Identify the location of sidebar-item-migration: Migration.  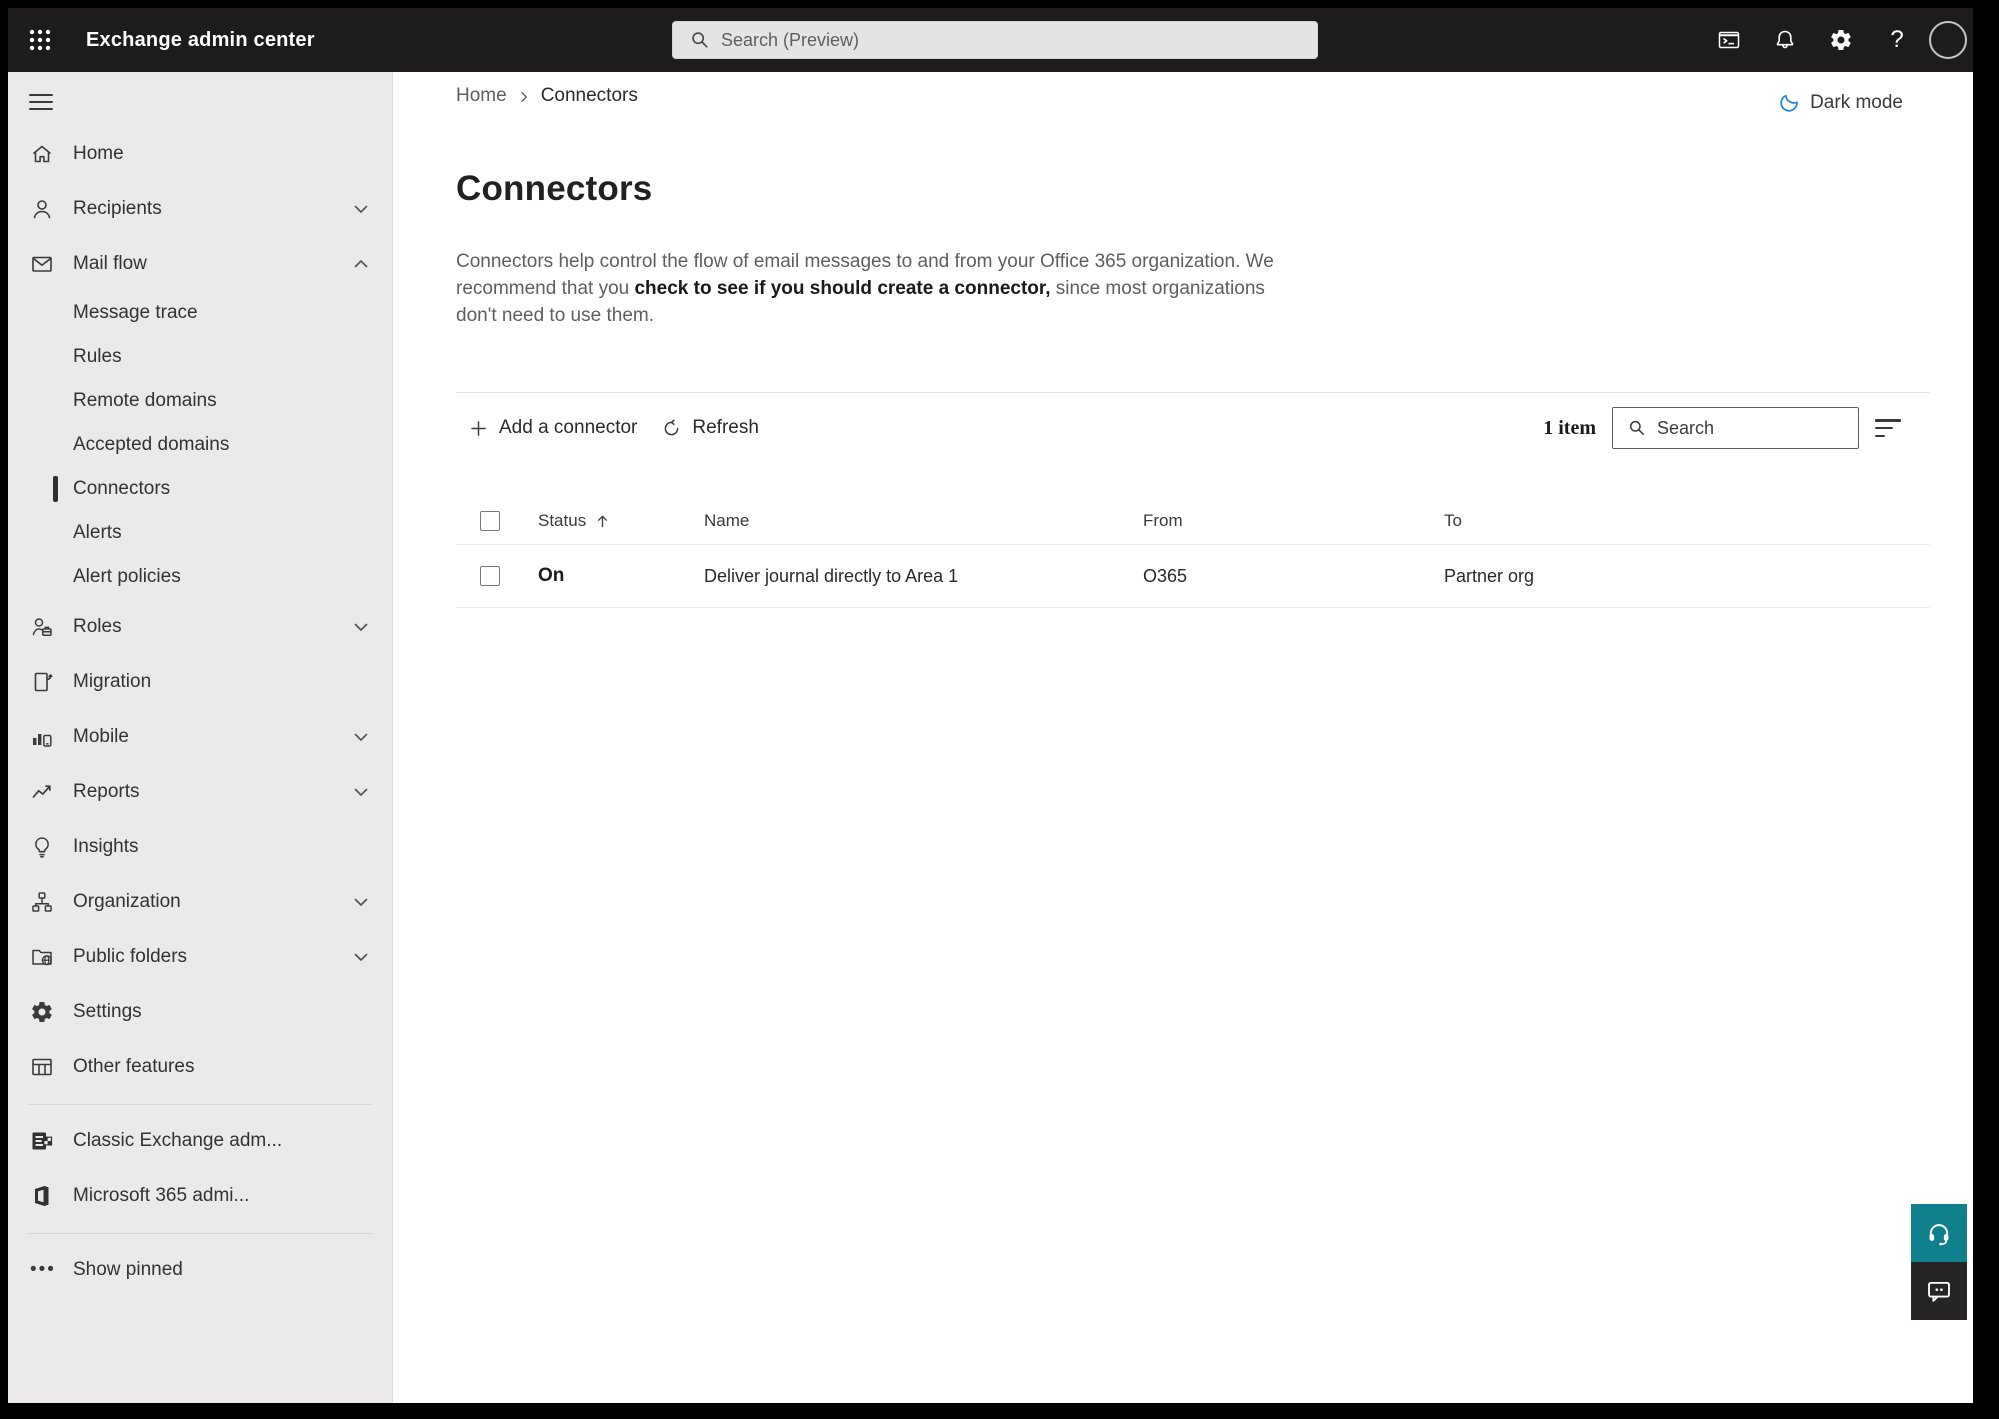
(200, 681).